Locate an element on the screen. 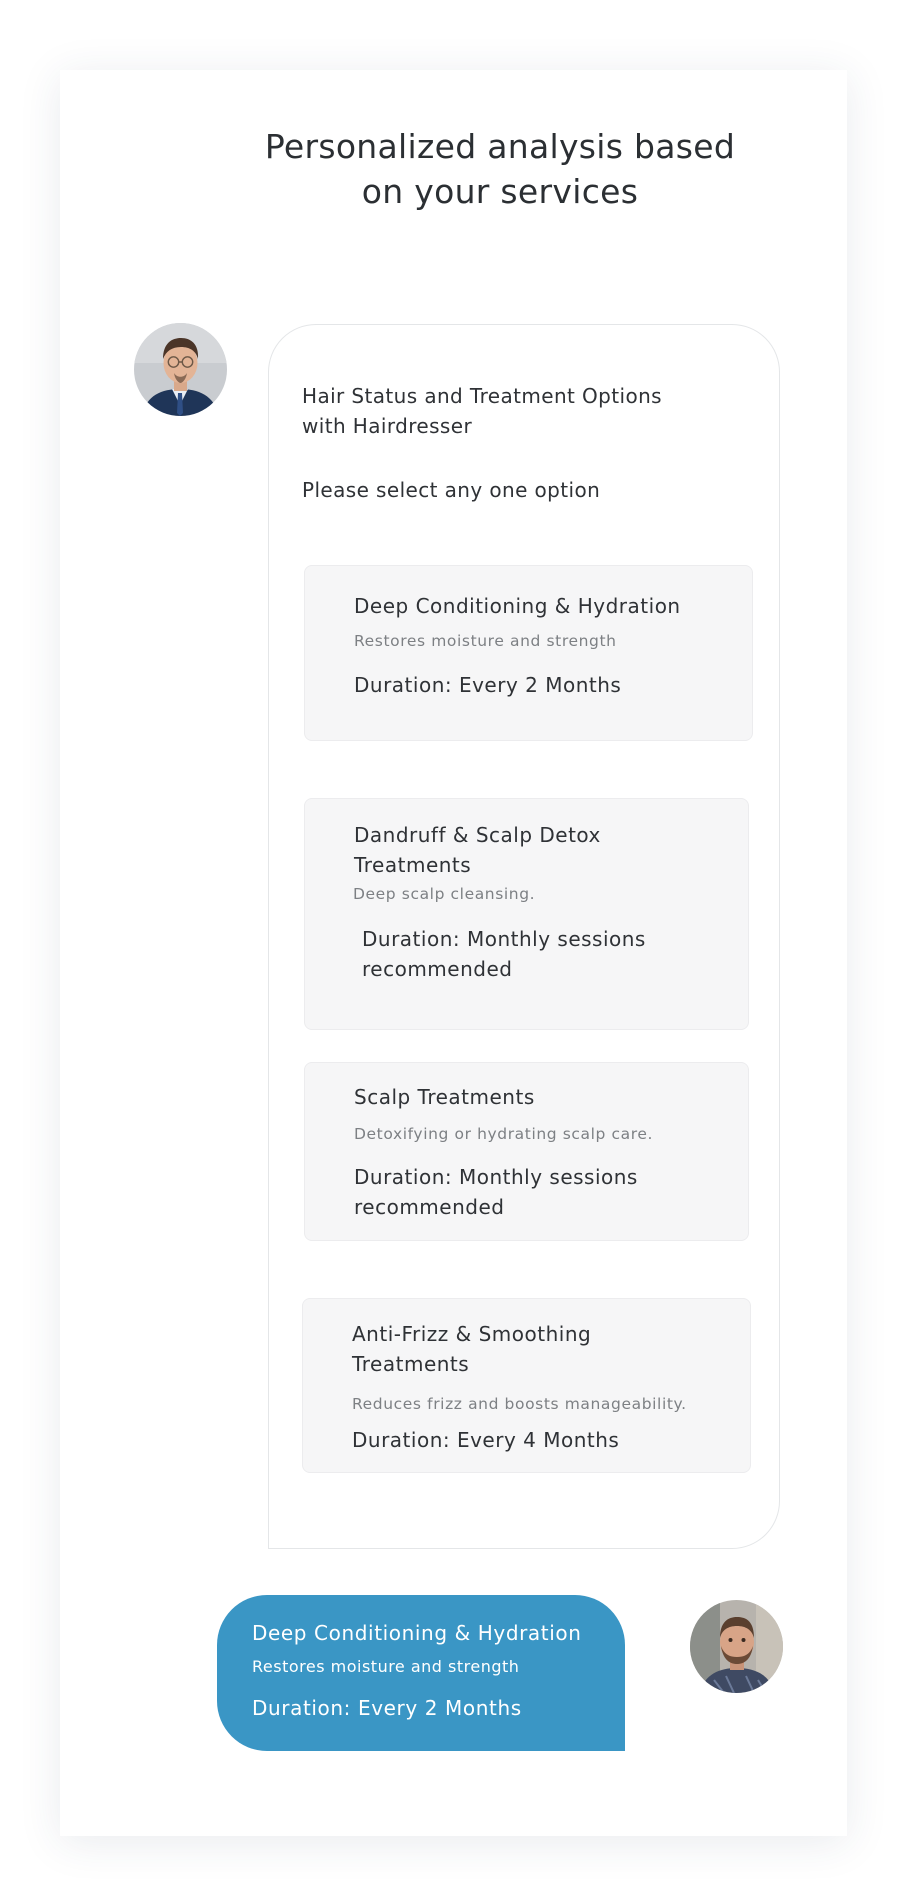  page-title-line-2: on your services is located at coordinates (500, 191).